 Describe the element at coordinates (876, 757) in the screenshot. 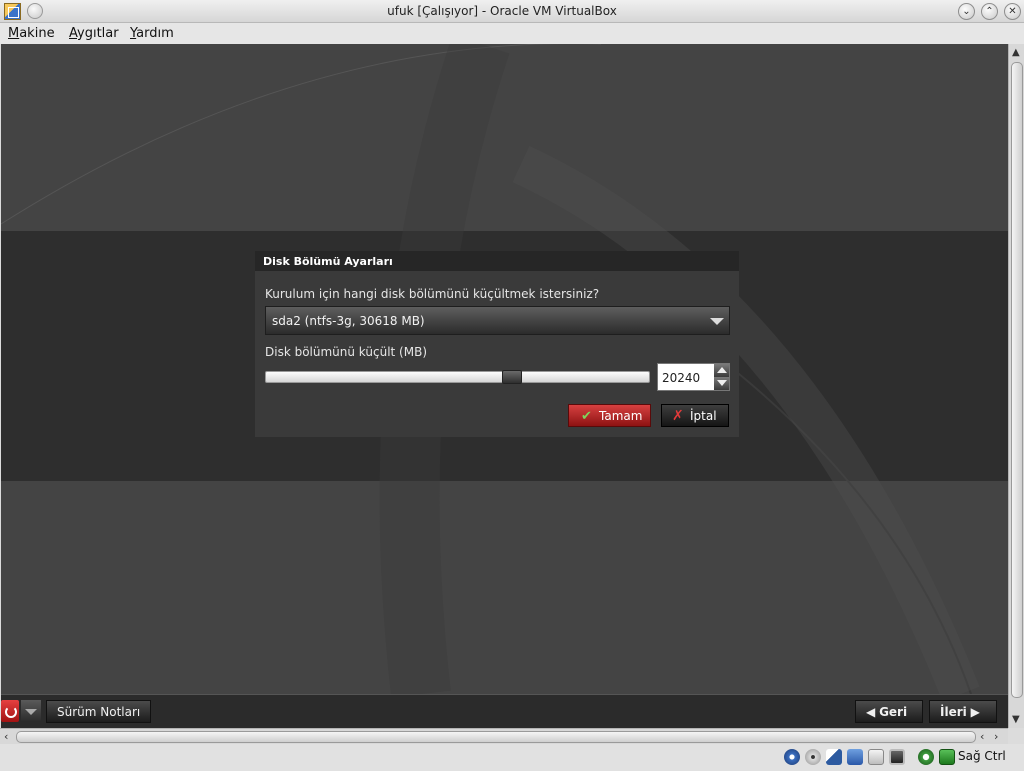

I see `shared-folder-icon` at that location.